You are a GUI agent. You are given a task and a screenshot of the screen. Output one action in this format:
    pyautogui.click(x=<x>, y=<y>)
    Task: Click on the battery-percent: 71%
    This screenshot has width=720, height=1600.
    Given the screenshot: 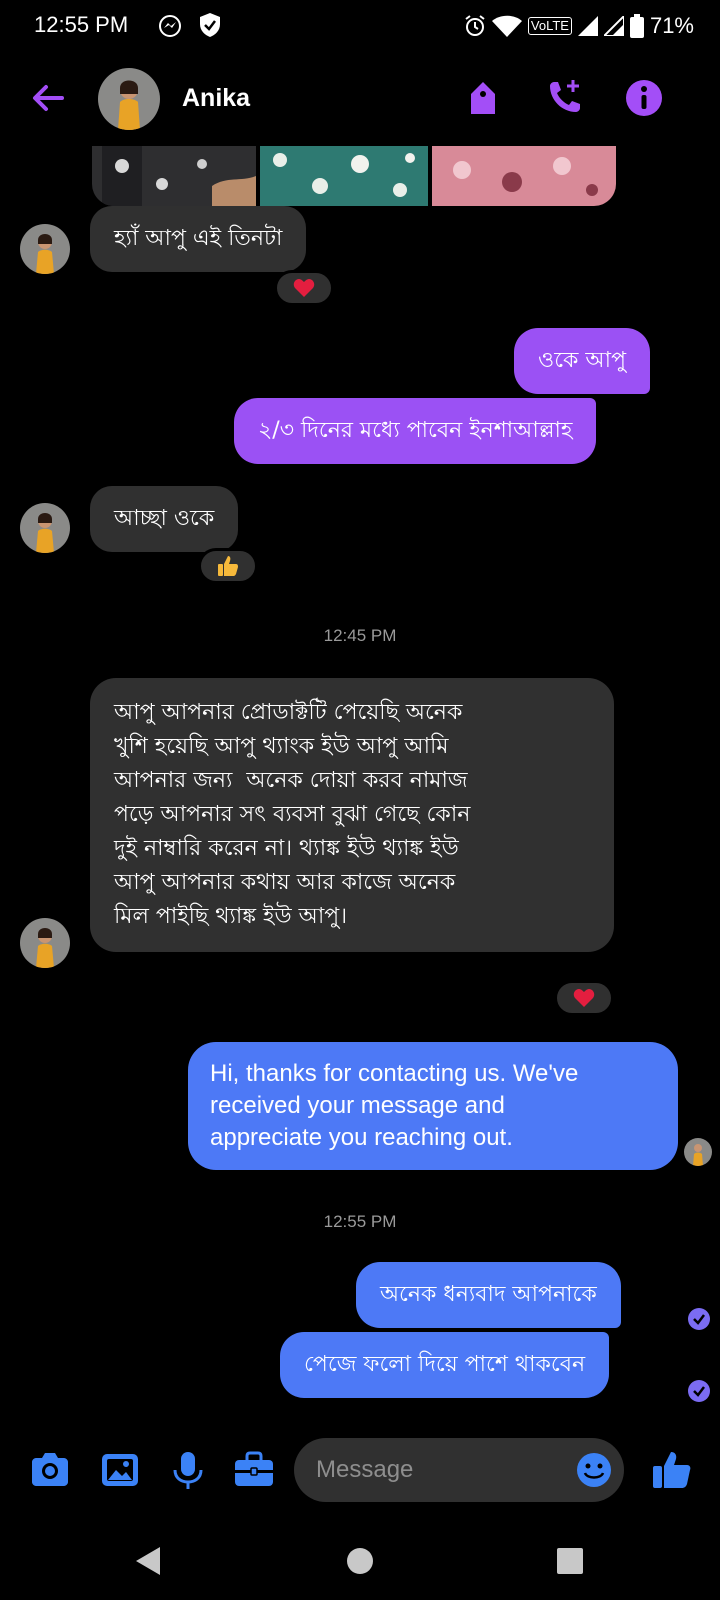 What is the action you would take?
    pyautogui.click(x=671, y=25)
    